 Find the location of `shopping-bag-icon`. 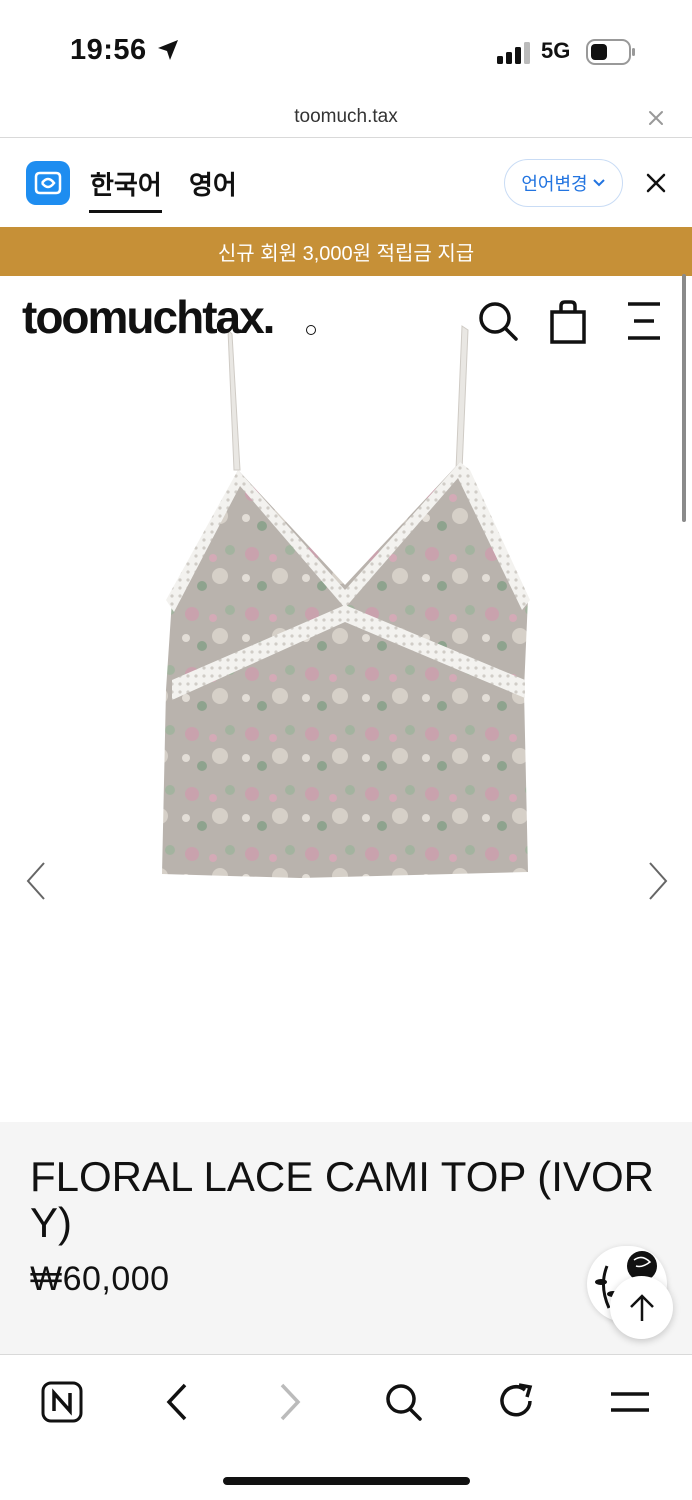

shopping-bag-icon is located at coordinates (568, 322).